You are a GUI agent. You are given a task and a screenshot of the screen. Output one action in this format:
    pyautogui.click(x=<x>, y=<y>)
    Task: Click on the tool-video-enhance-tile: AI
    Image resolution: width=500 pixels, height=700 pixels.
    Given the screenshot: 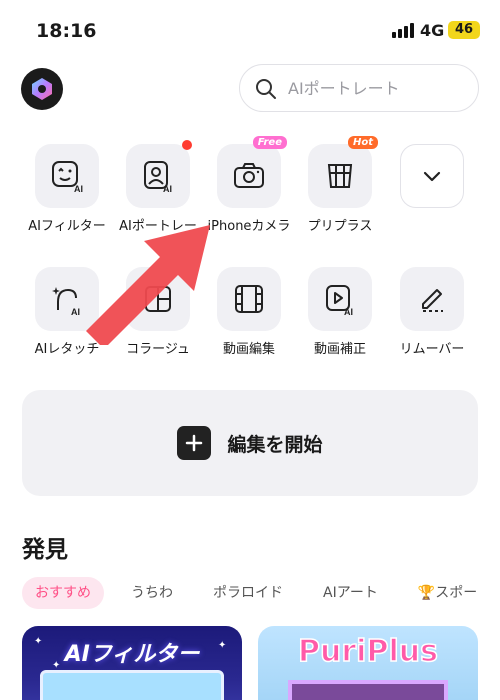 What is the action you would take?
    pyautogui.click(x=340, y=299)
    